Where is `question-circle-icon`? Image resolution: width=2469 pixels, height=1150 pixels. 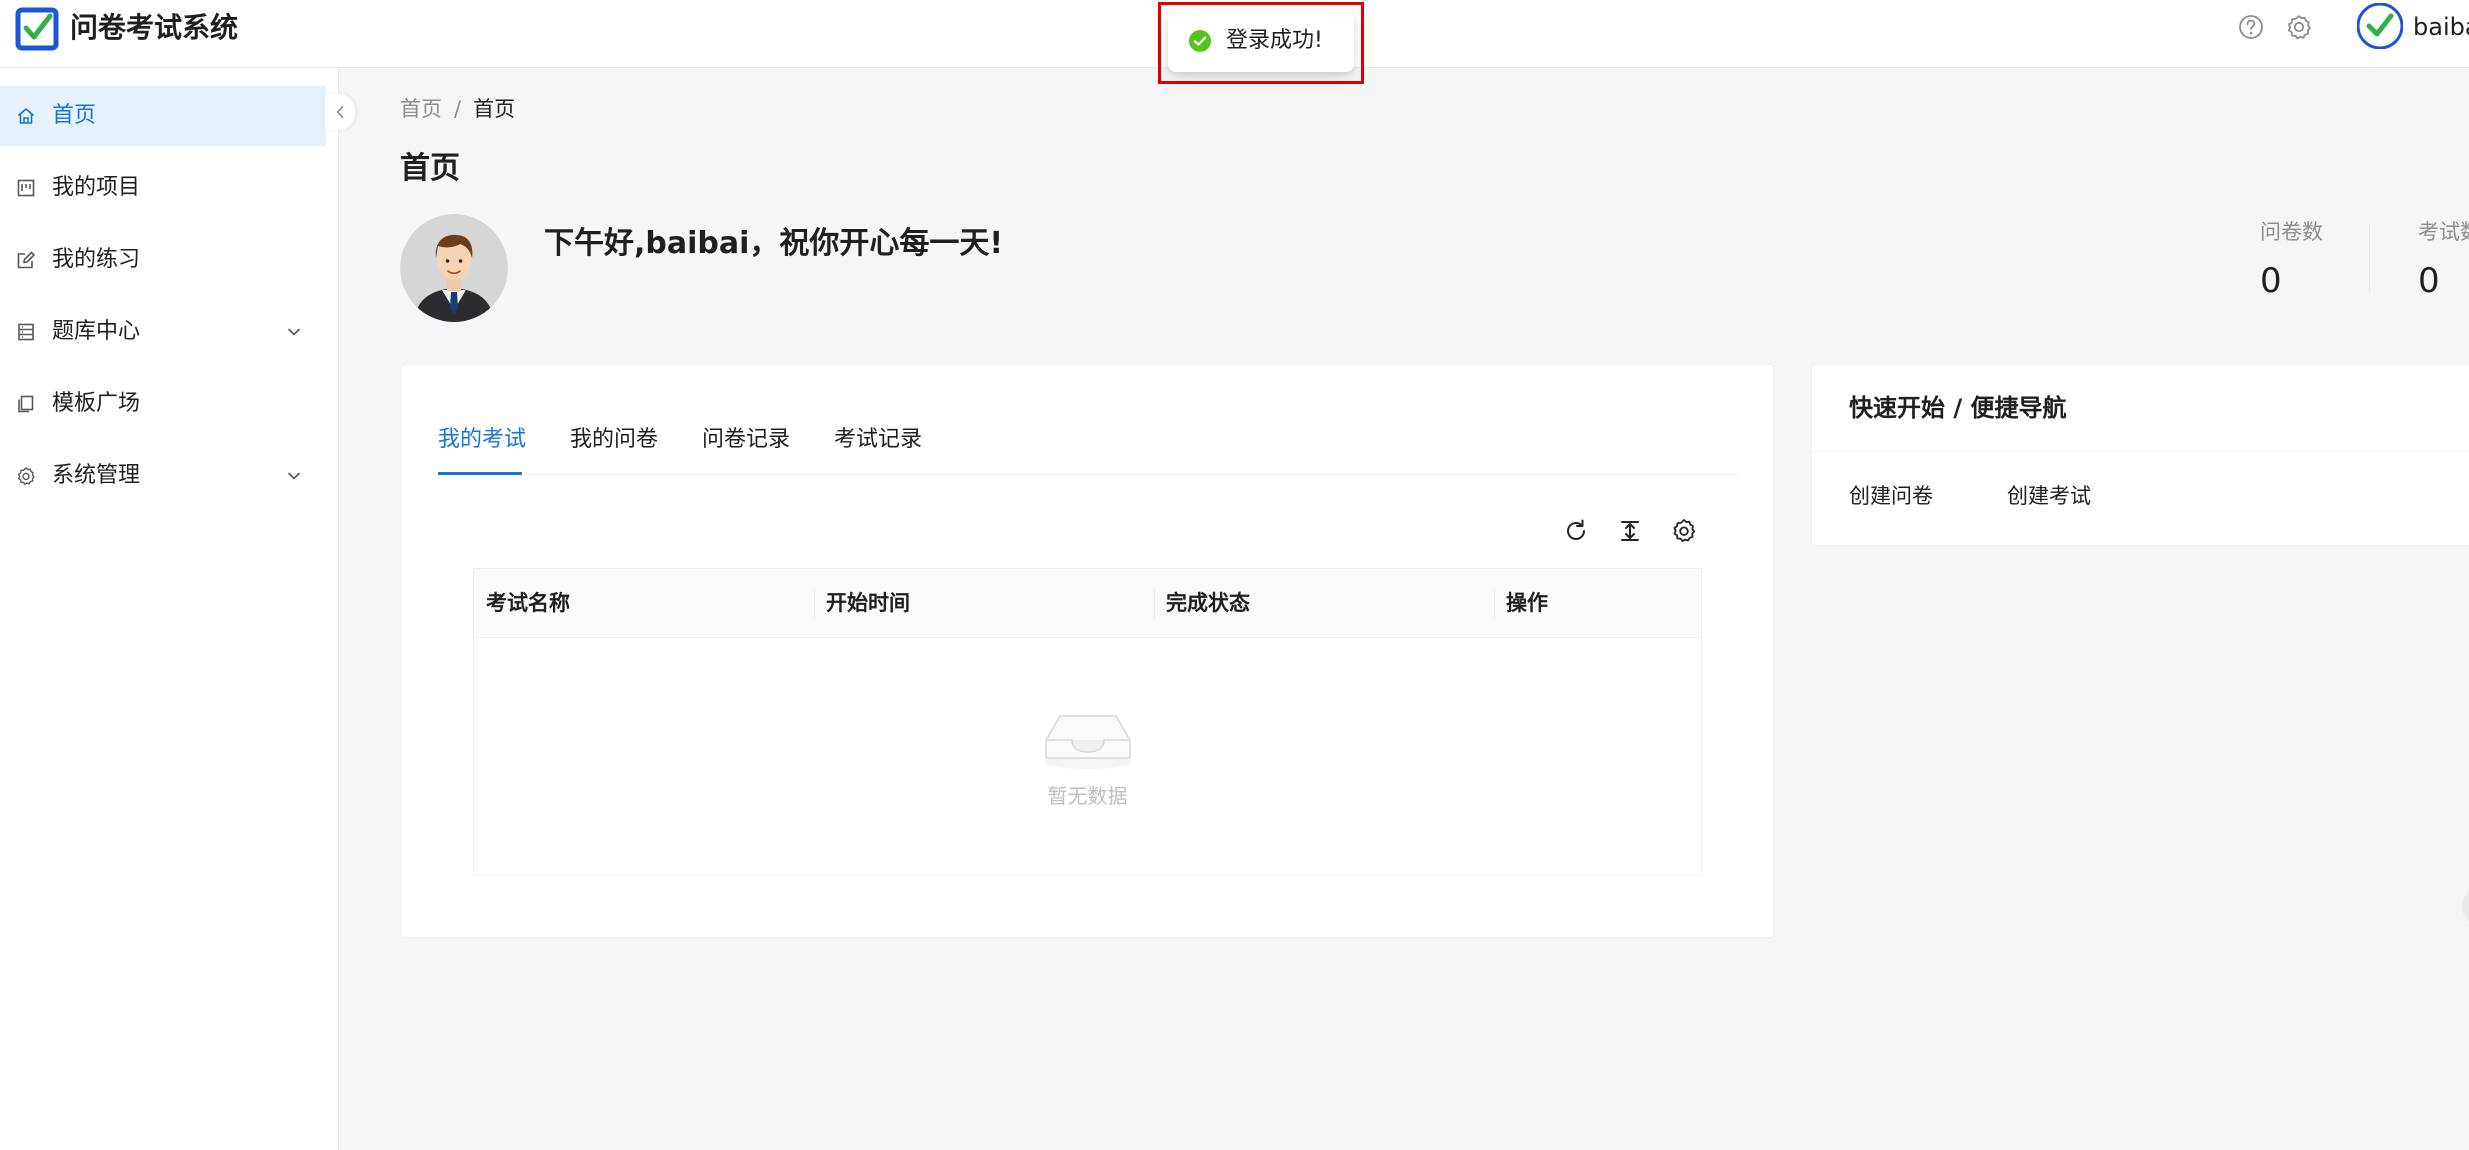 question-circle-icon is located at coordinates (2251, 27).